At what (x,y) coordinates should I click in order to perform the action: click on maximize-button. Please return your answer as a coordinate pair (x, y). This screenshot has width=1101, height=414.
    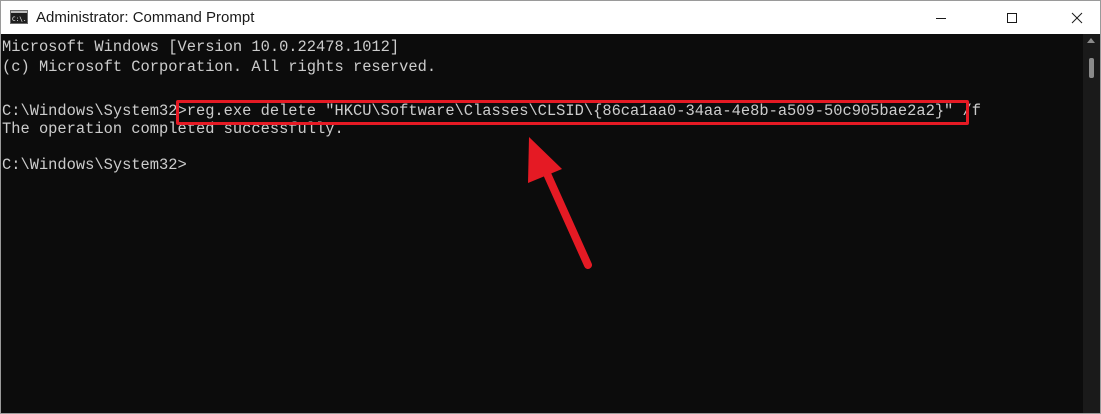
    Looking at the image, I should click on (1012, 17).